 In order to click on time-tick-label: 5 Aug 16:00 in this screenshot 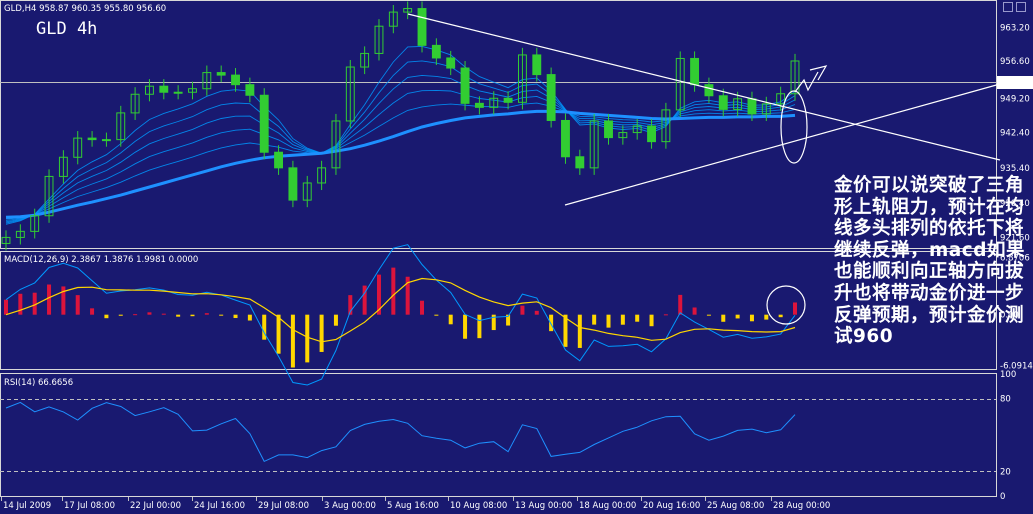, I will do `click(413, 506)`.